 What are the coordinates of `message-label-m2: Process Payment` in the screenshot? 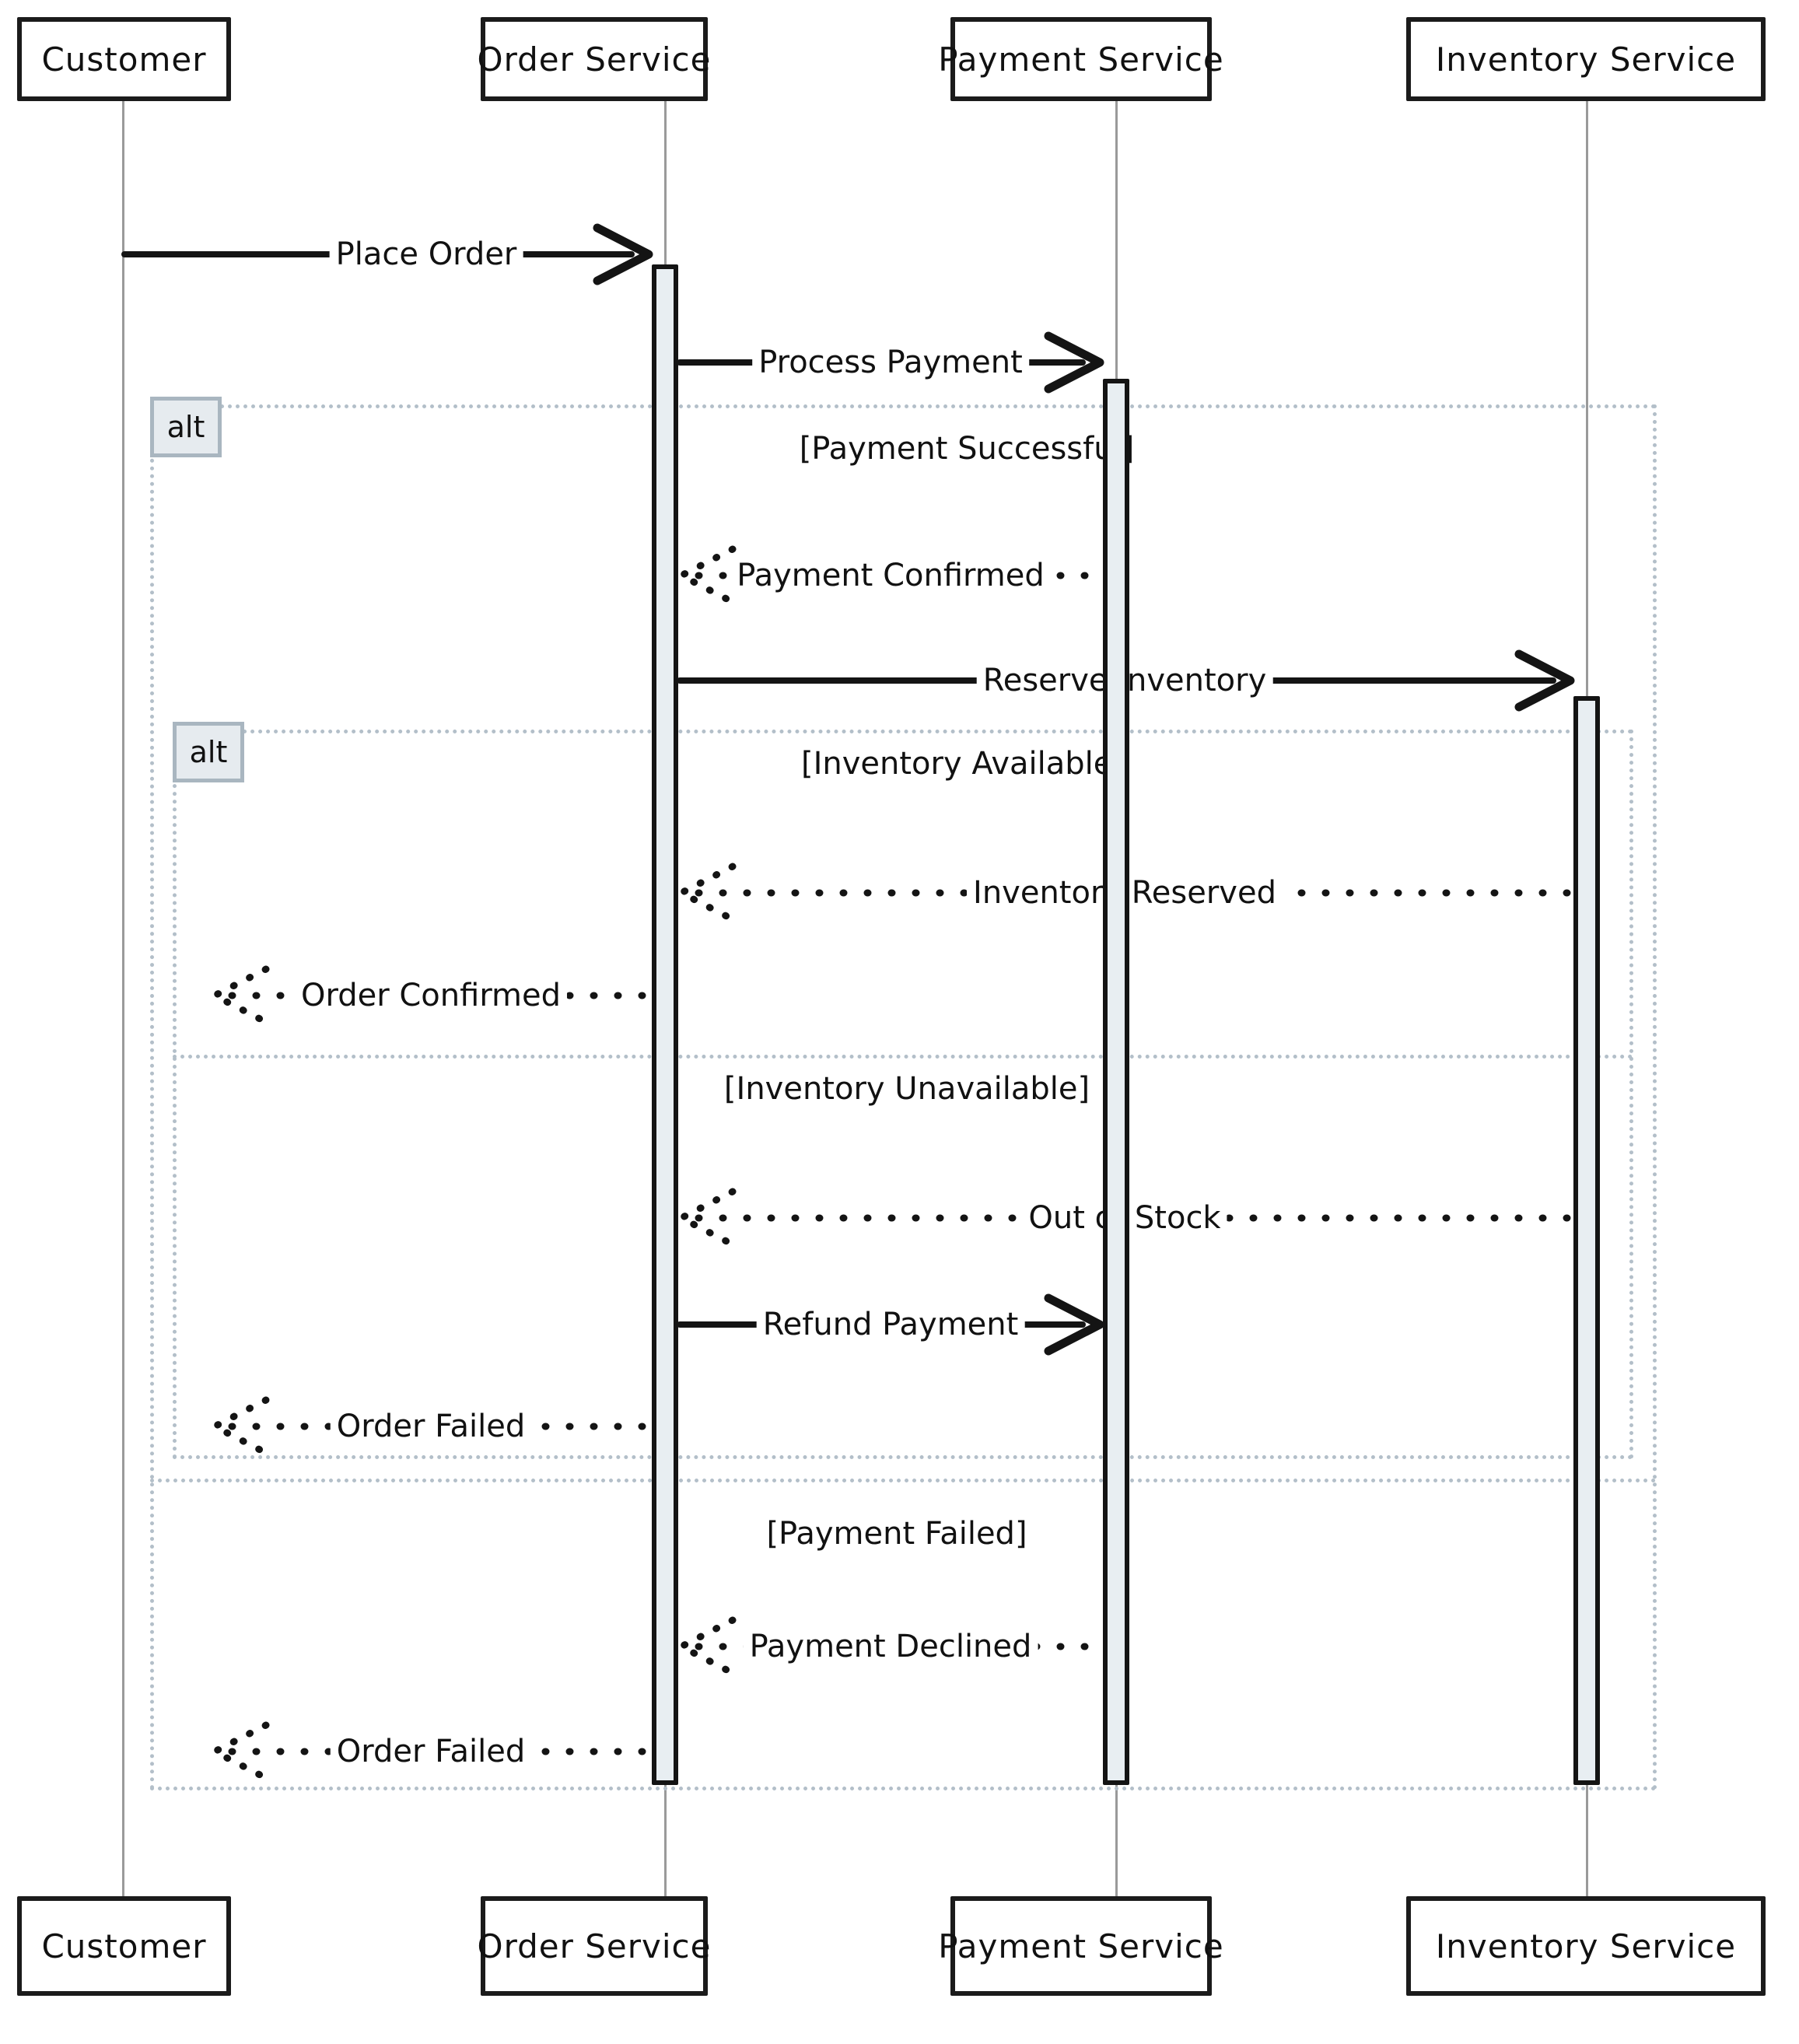 It's located at (891, 363).